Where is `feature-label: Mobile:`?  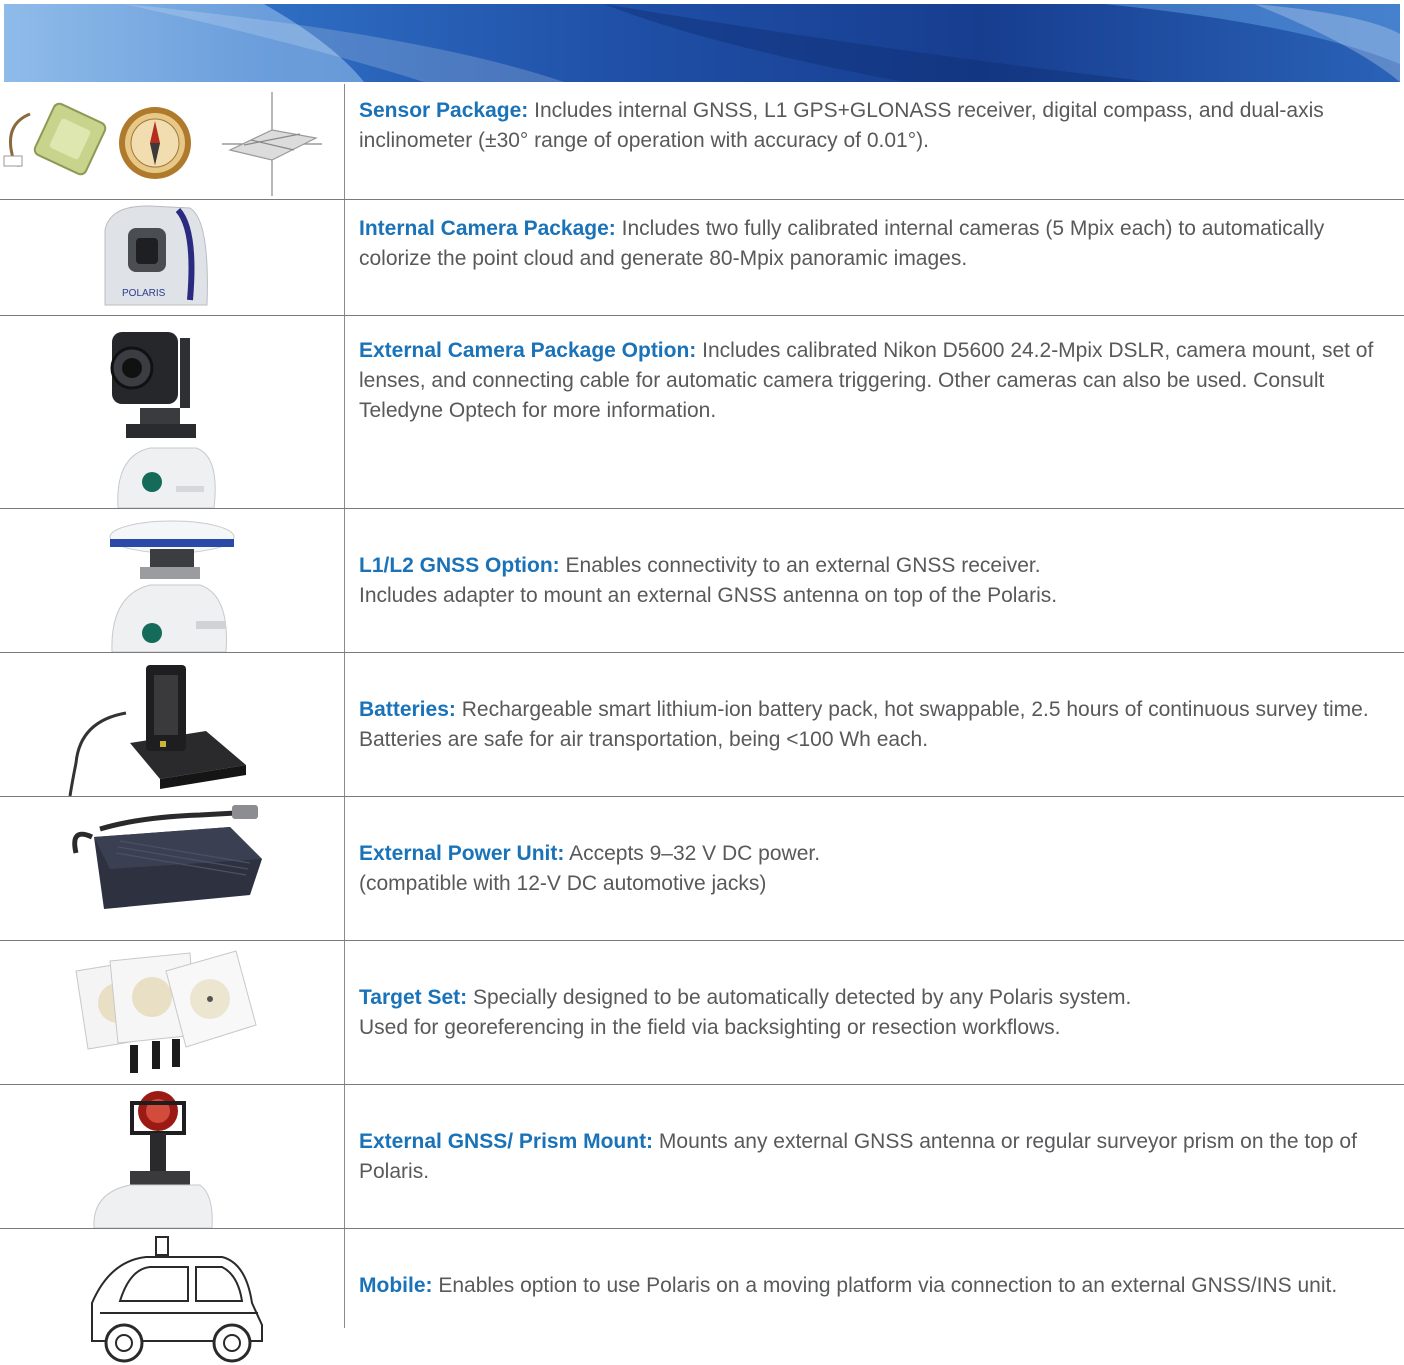
feature-label: Mobile: is located at coordinates (396, 1285).